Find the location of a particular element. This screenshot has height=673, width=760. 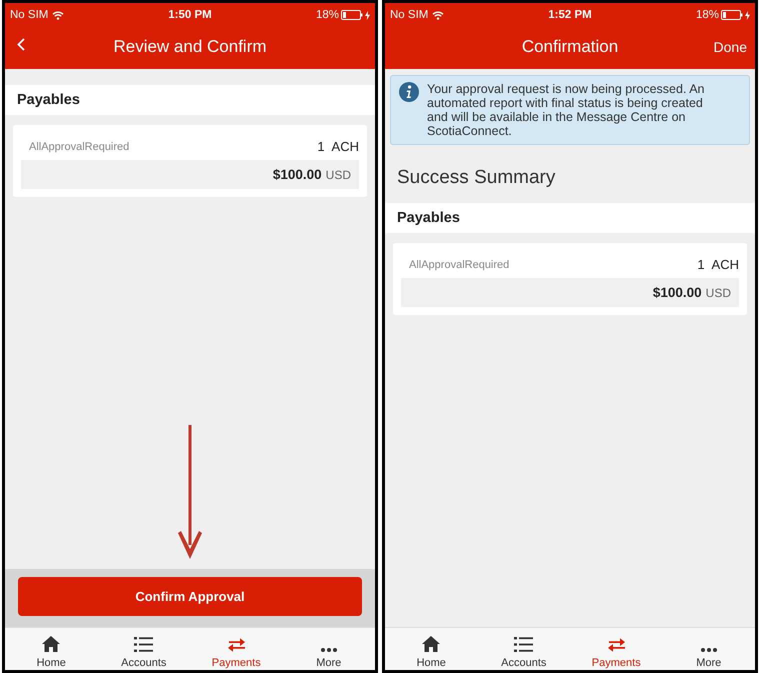

info-message: Your approval request is now being processed. An automated report with final status is being created and will be available in the Message Centre on ScotiaConnect. is located at coordinates (566, 110).